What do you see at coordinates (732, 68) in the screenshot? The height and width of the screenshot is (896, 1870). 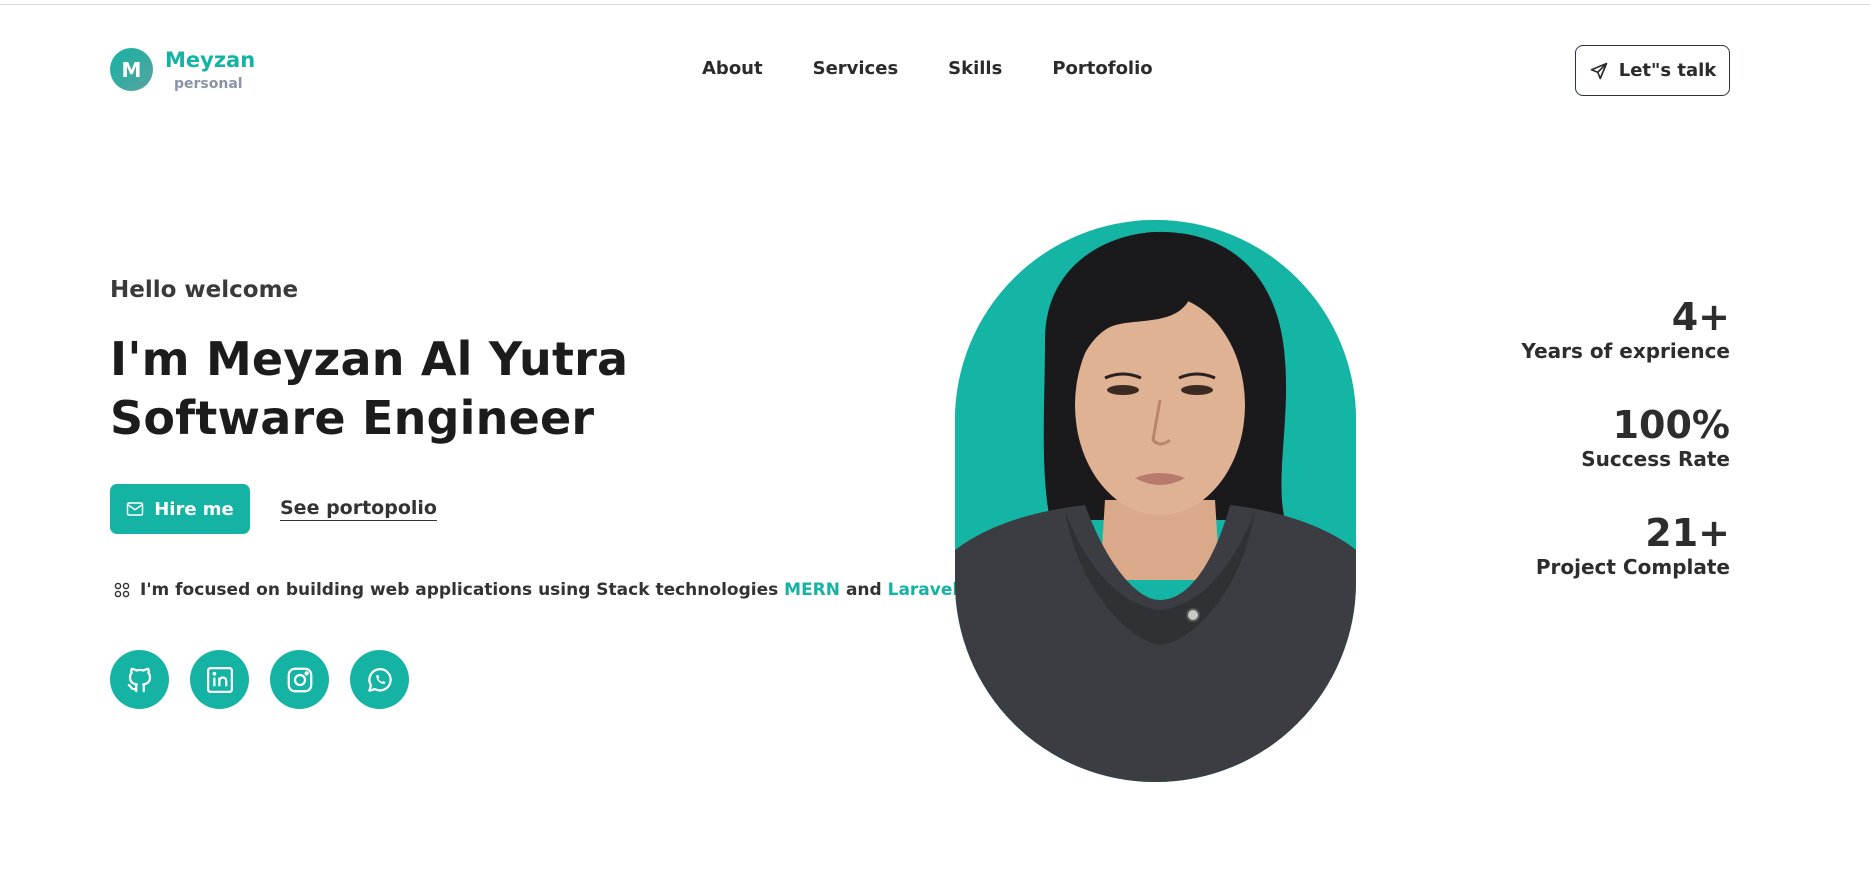 I see `nav-item-about: About` at bounding box center [732, 68].